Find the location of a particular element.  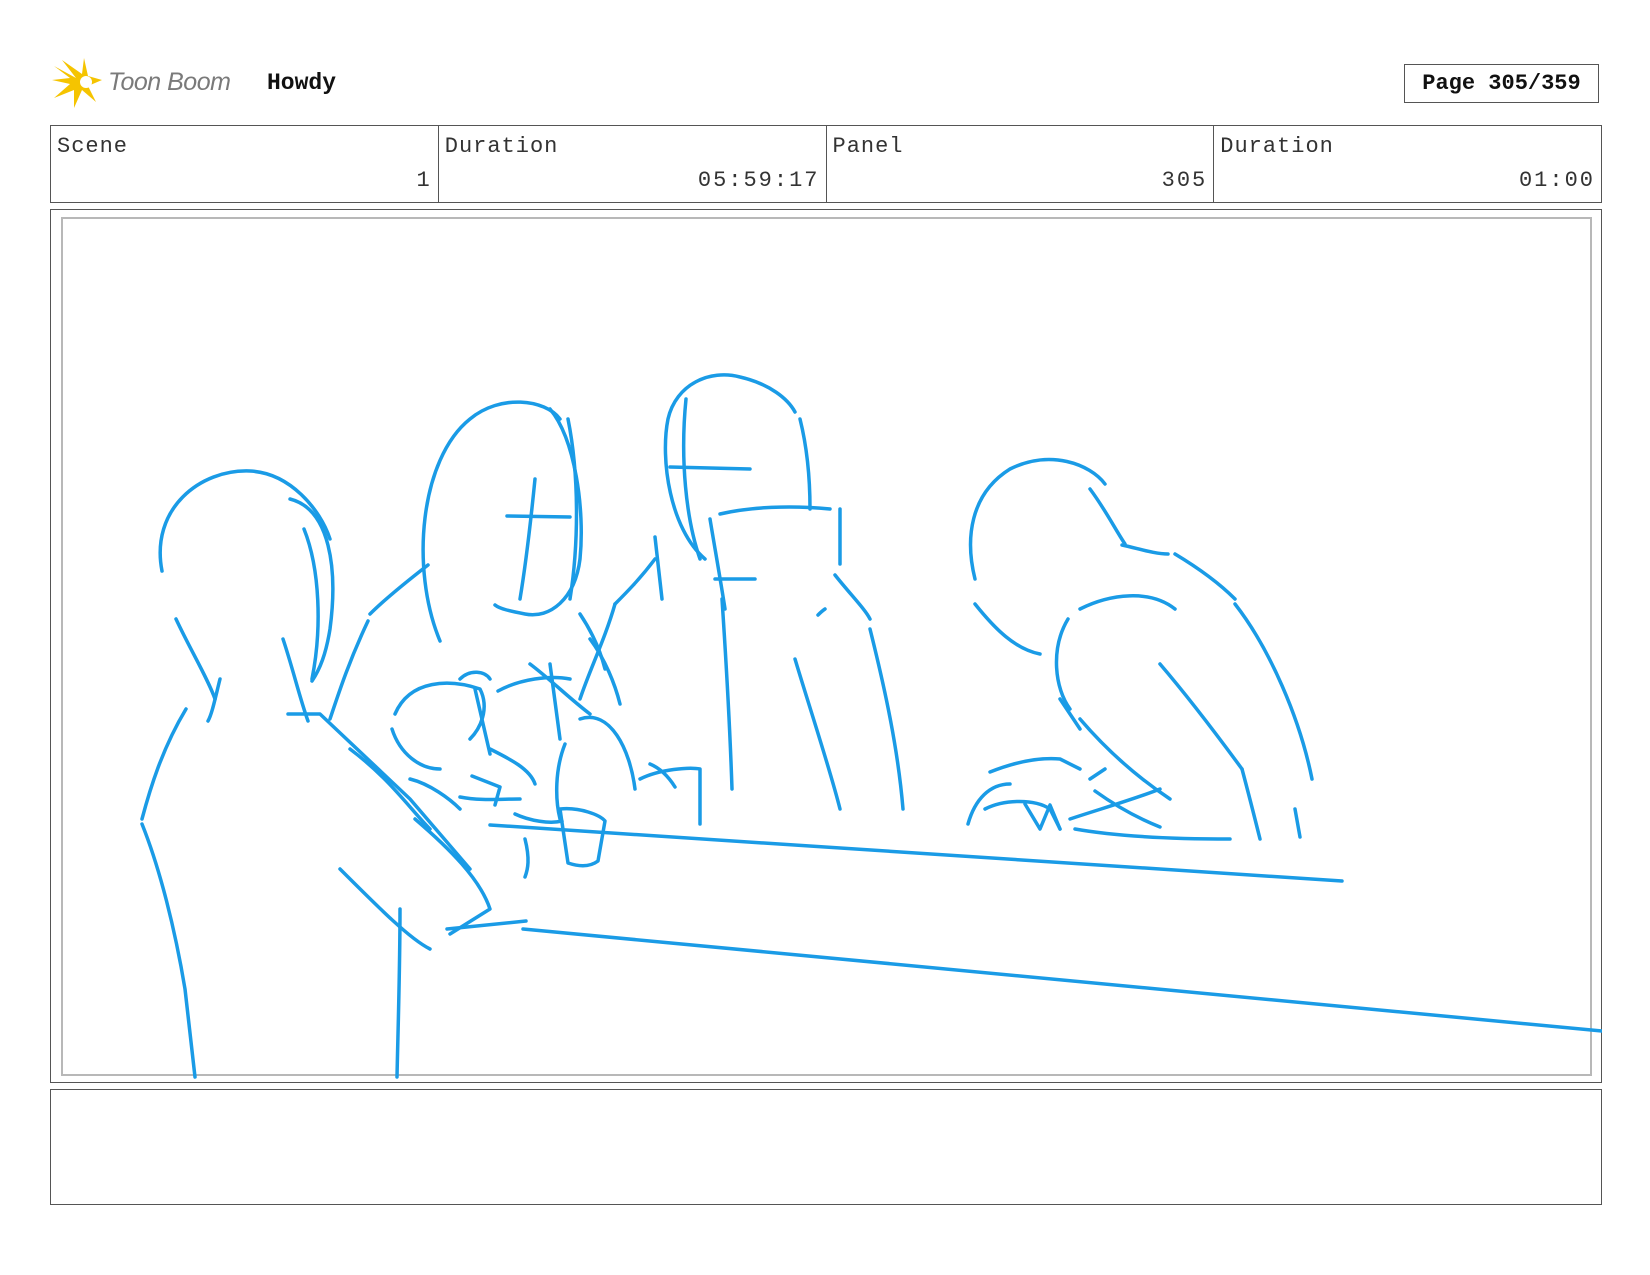

person-1-sketch is located at coordinates (316, 774).